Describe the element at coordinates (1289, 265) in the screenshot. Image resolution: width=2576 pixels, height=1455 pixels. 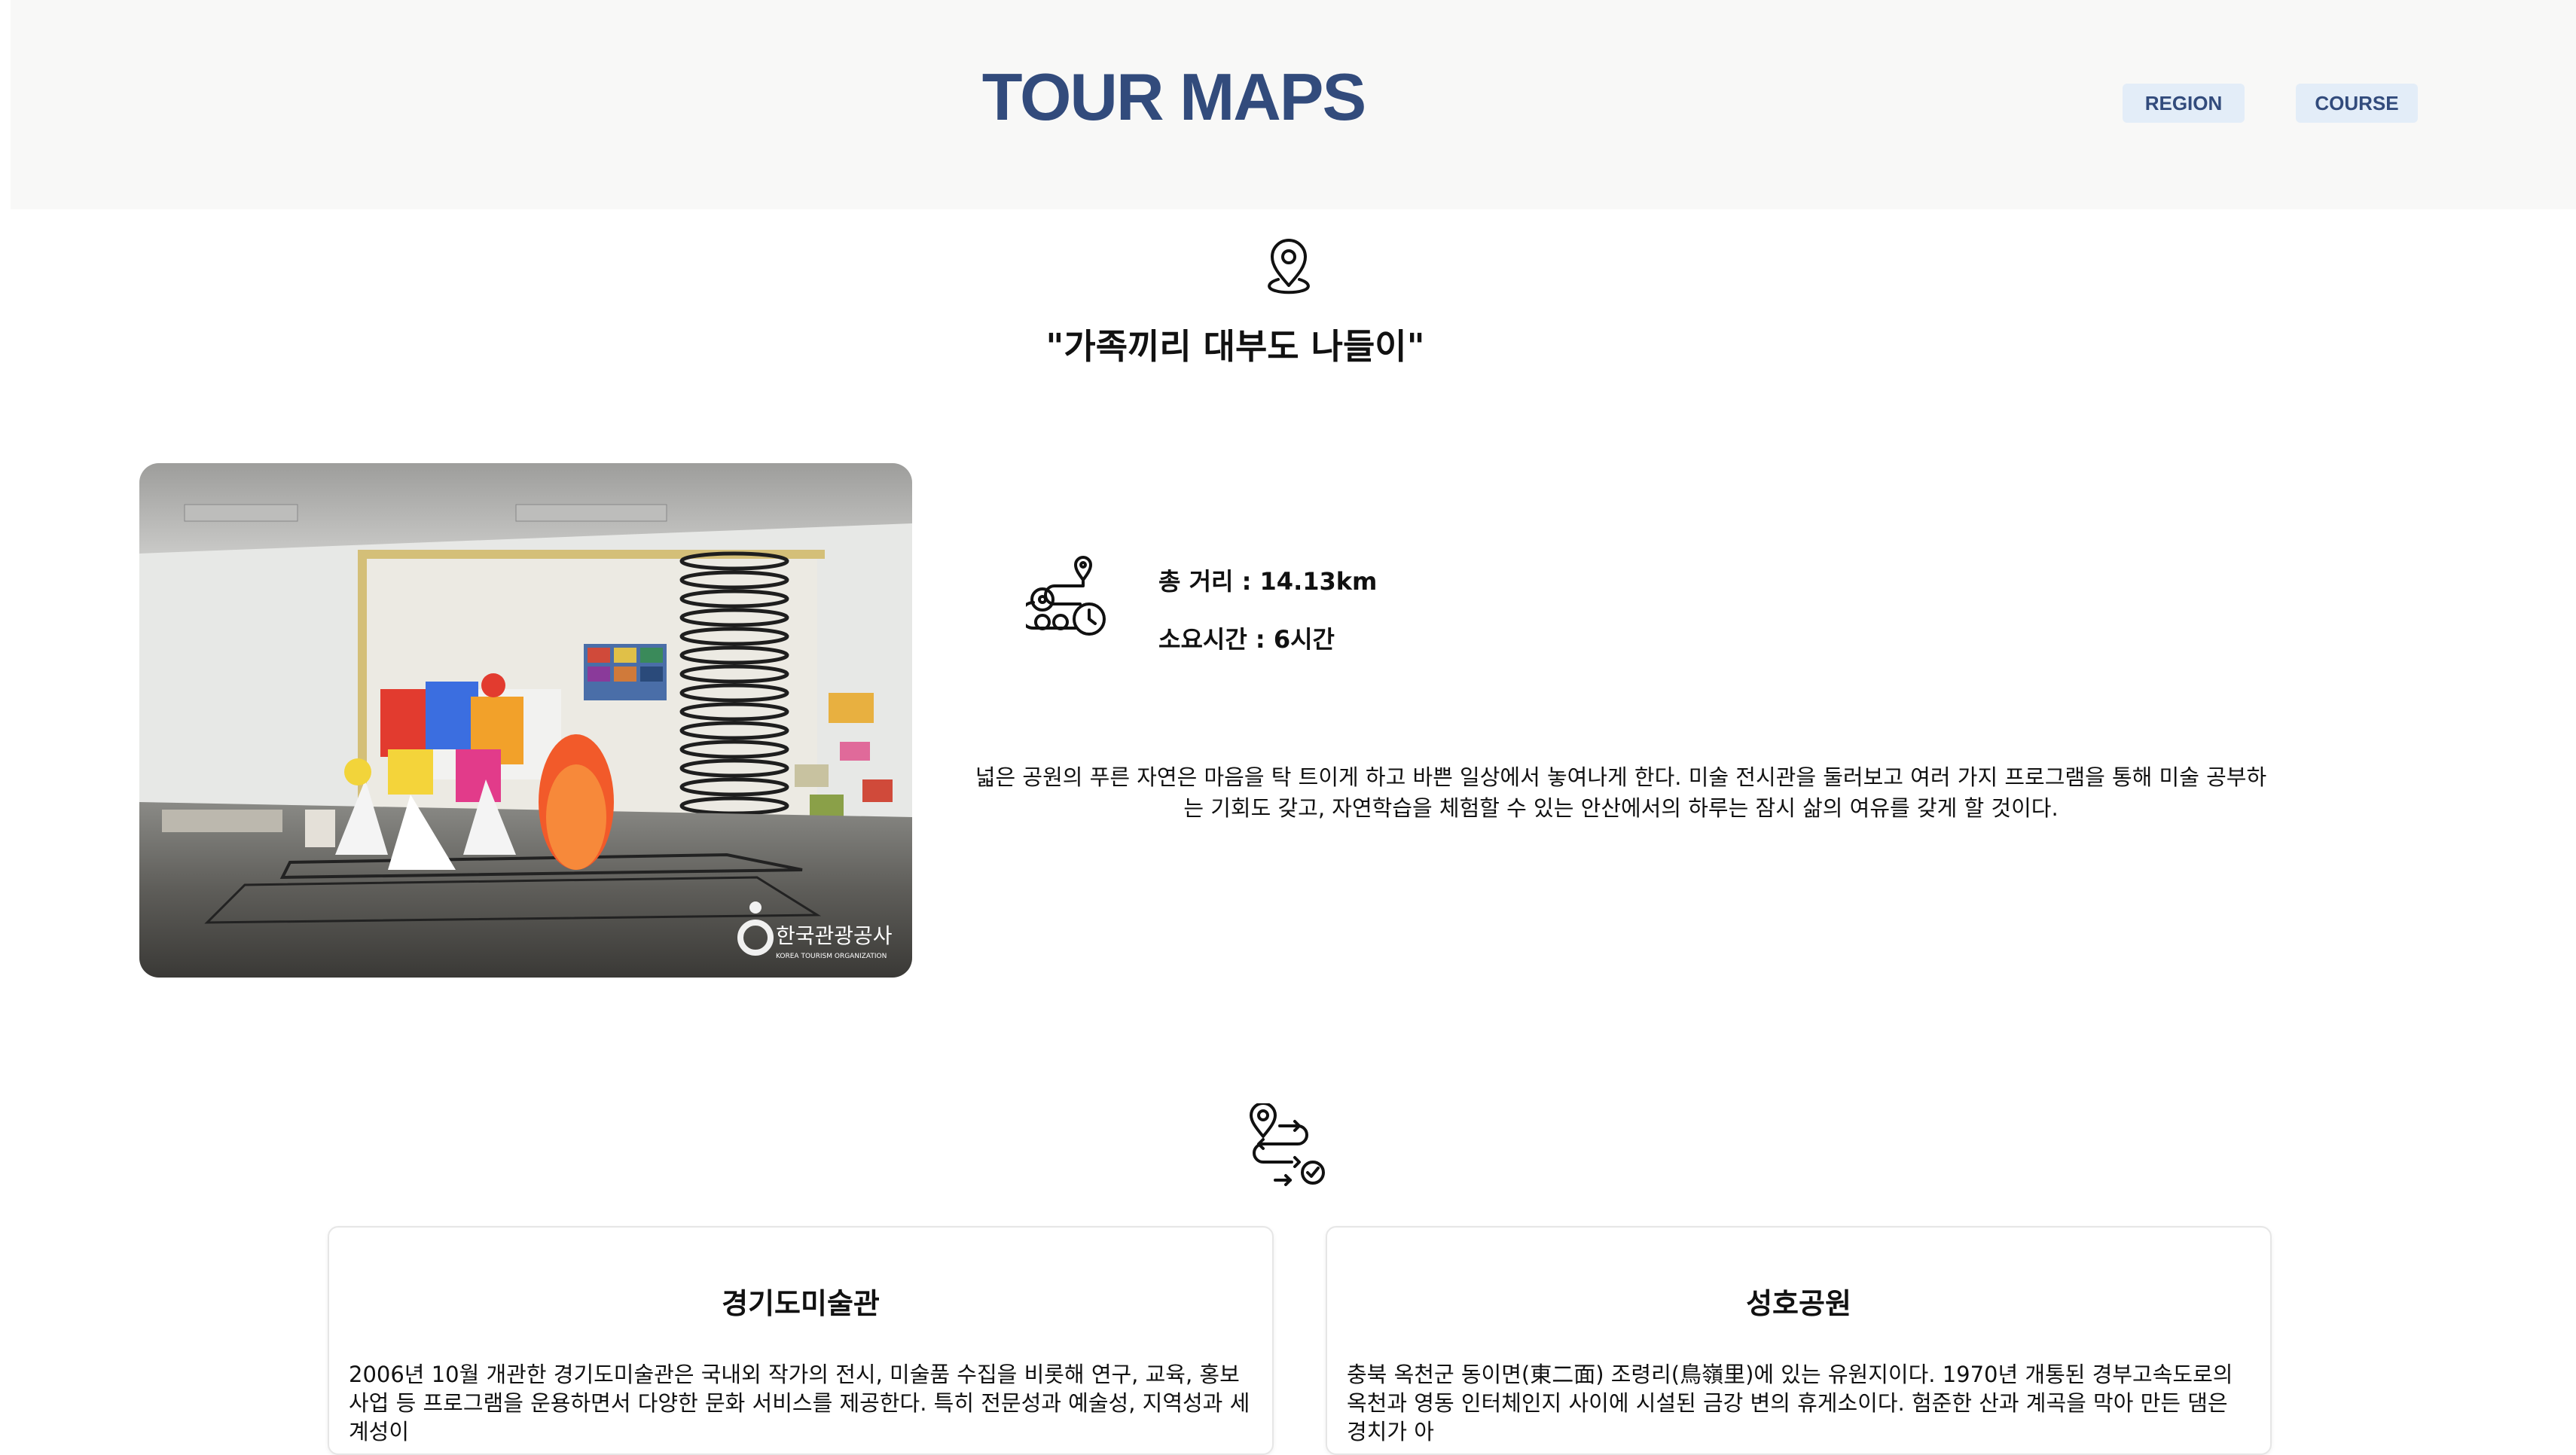
I see `map-pin-icon` at that location.